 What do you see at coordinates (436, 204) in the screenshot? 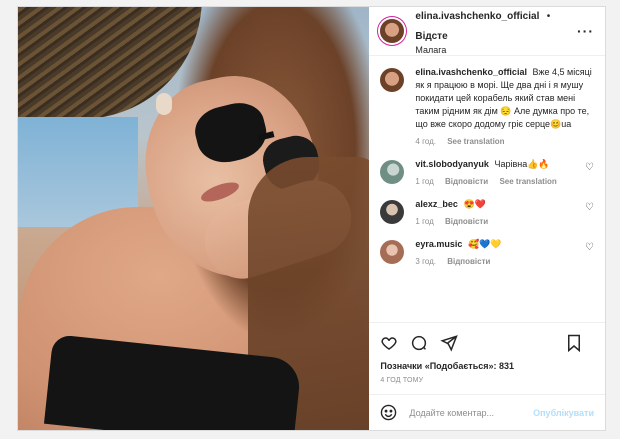
I see `comment-username: alexz_bec` at bounding box center [436, 204].